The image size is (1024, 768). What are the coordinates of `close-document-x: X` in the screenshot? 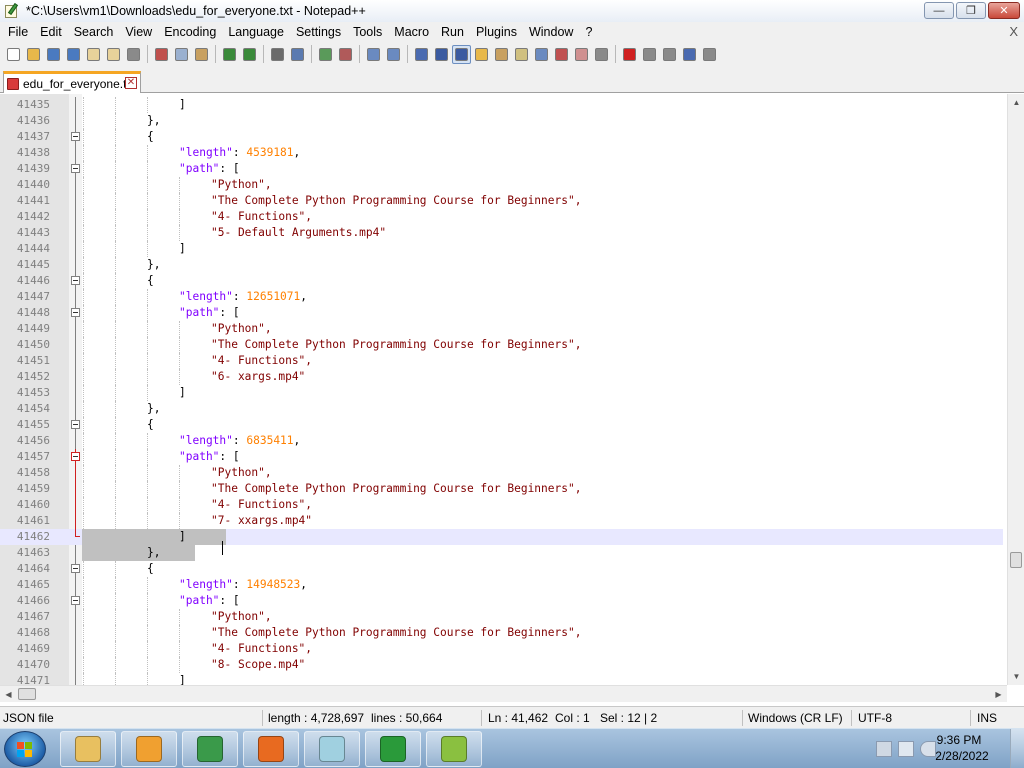 It's located at (1013, 32).